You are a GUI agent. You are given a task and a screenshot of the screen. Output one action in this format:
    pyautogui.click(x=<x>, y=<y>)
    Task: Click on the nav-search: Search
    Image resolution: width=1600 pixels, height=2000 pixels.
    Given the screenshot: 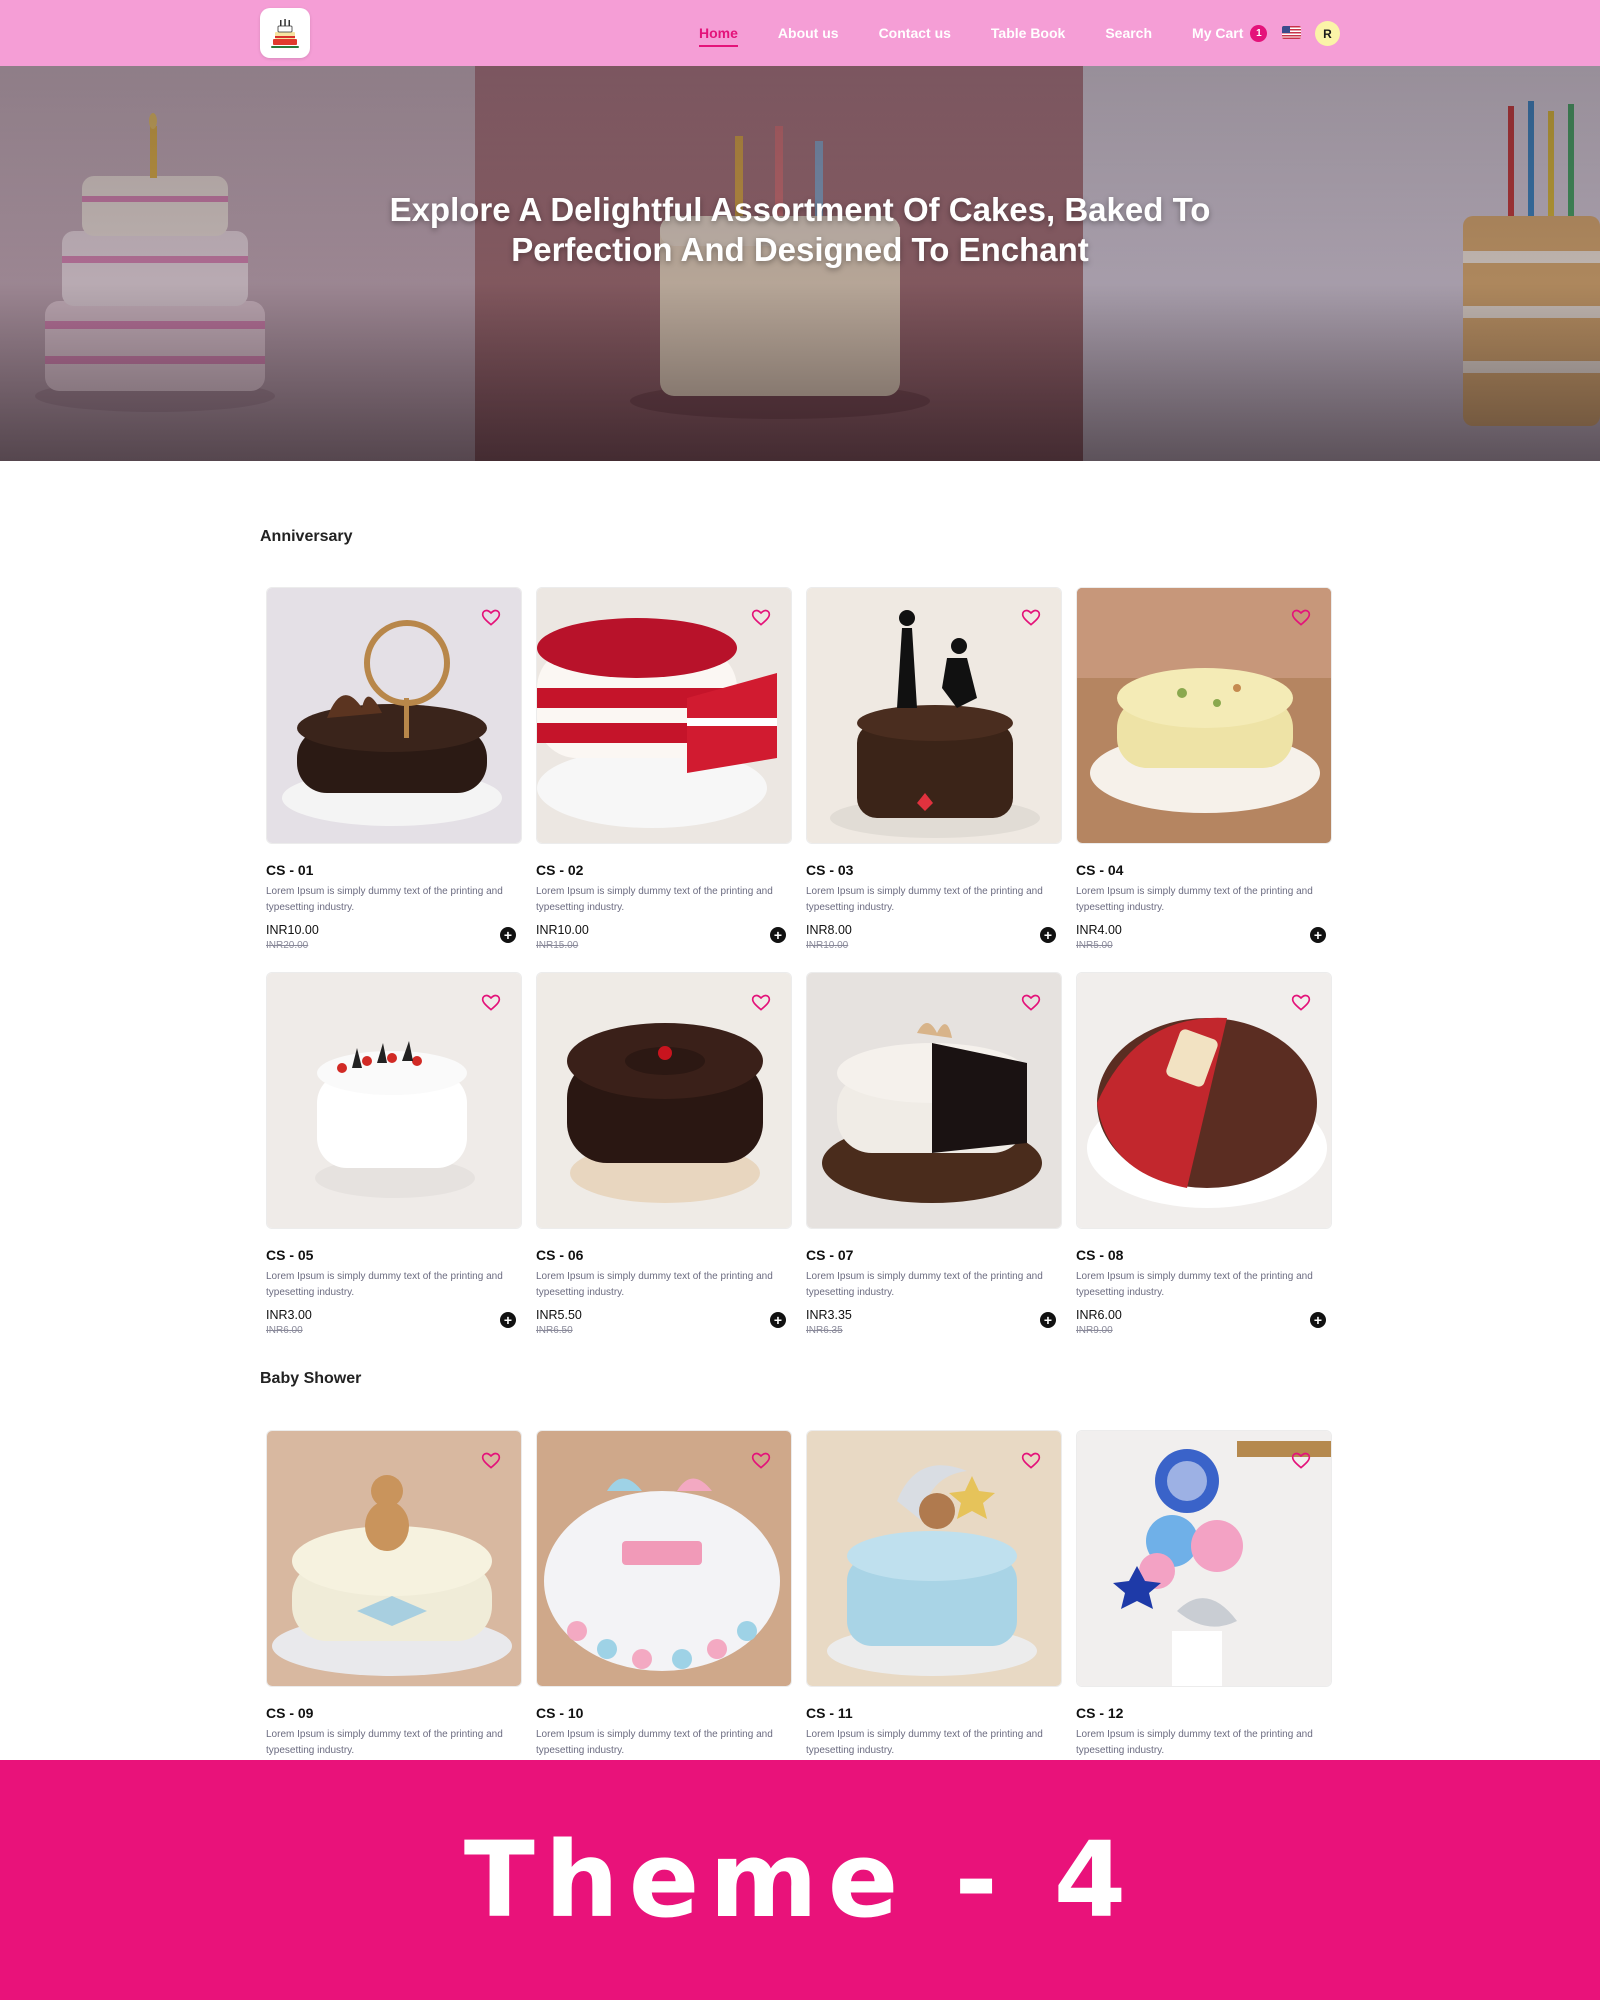 What is the action you would take?
    pyautogui.click(x=1128, y=33)
    